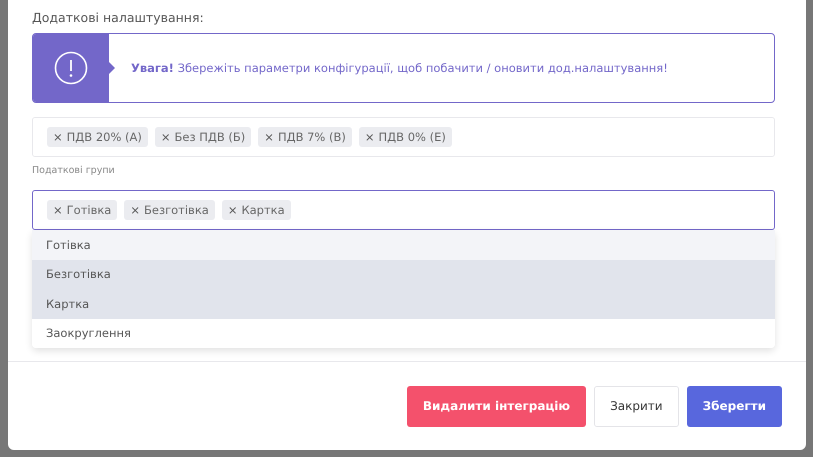 The height and width of the screenshot is (457, 813). I want to click on tag-label: Без ПДВ (Б), so click(210, 137).